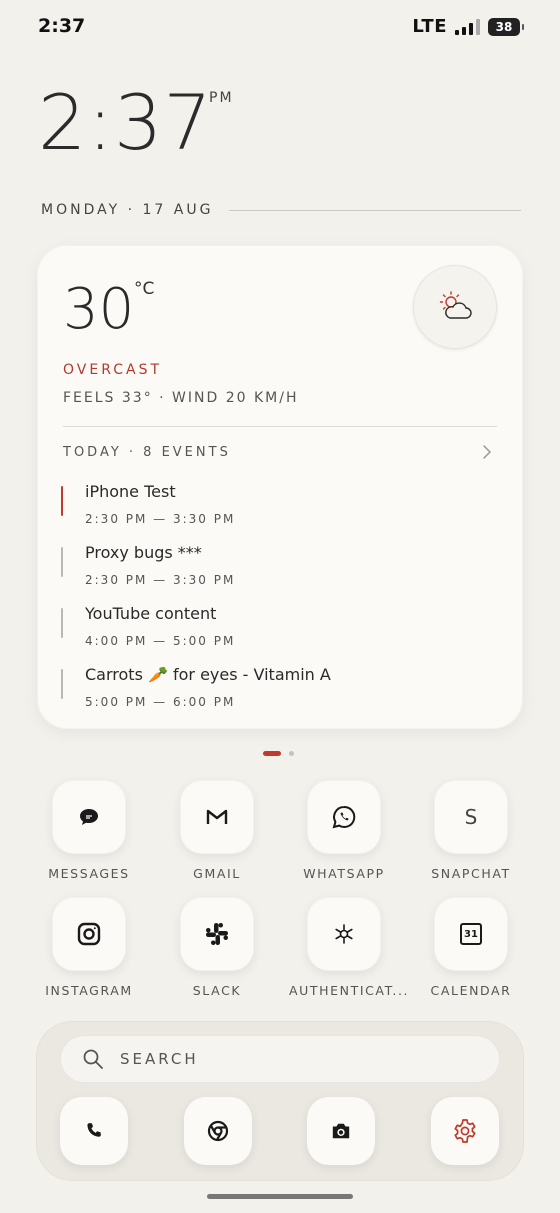 Image resolution: width=560 pixels, height=1213 pixels. I want to click on search-label: SEARCH, so click(159, 1059).